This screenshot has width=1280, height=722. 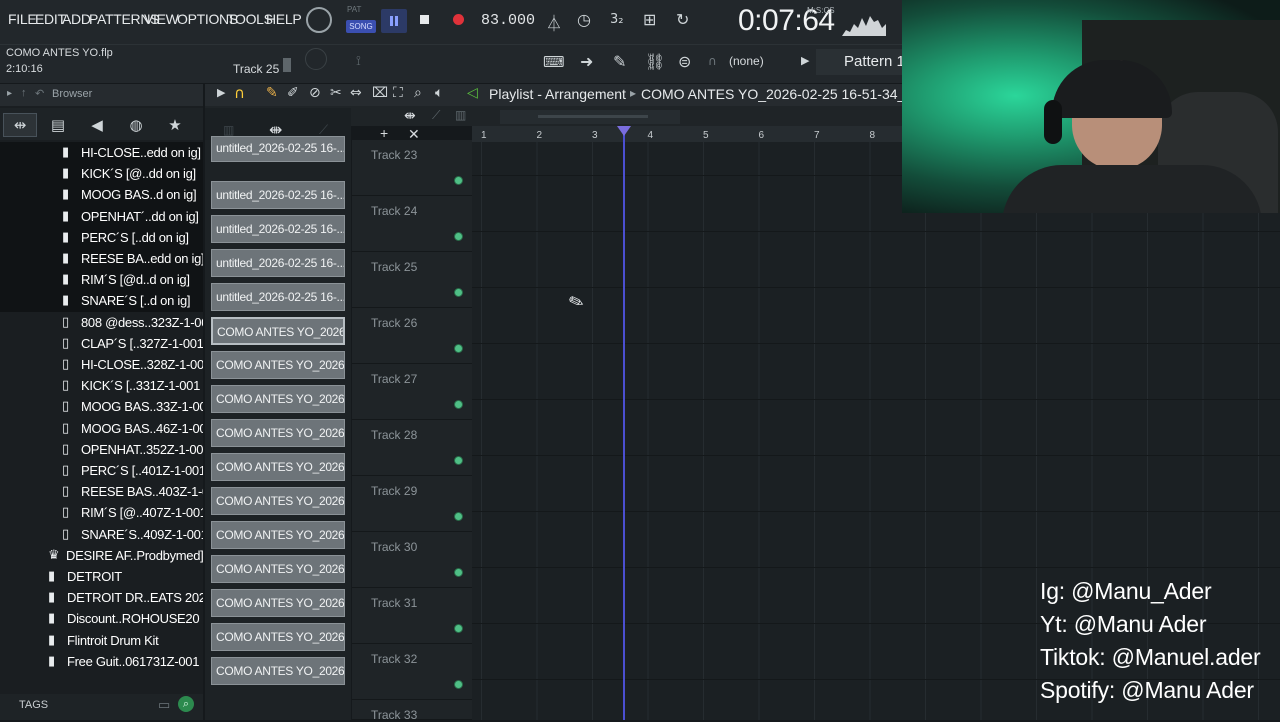 What do you see at coordinates (412, 336) in the screenshot?
I see `track-header: Track 26` at bounding box center [412, 336].